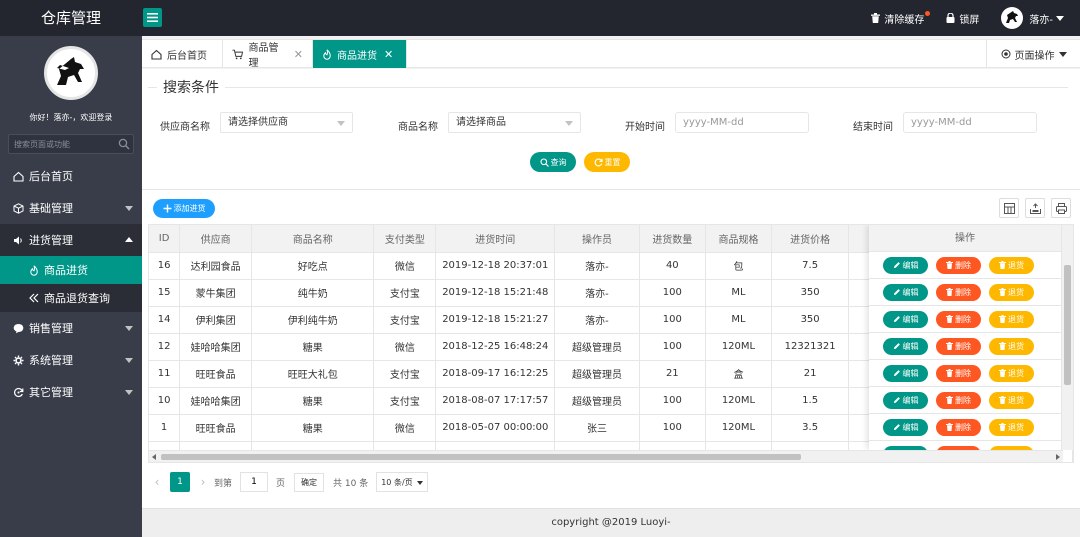 The image size is (1080, 537). I want to click on sidebar-item-home: 后台首页, so click(71, 176).